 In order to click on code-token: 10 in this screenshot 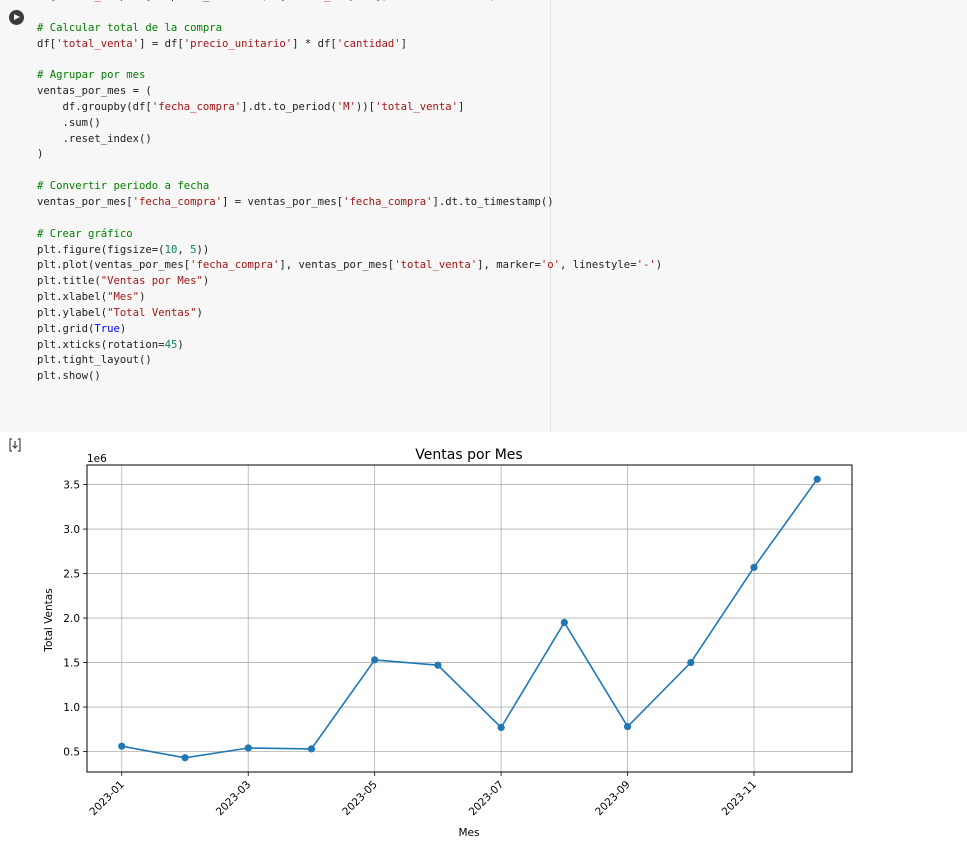, I will do `click(171, 249)`.